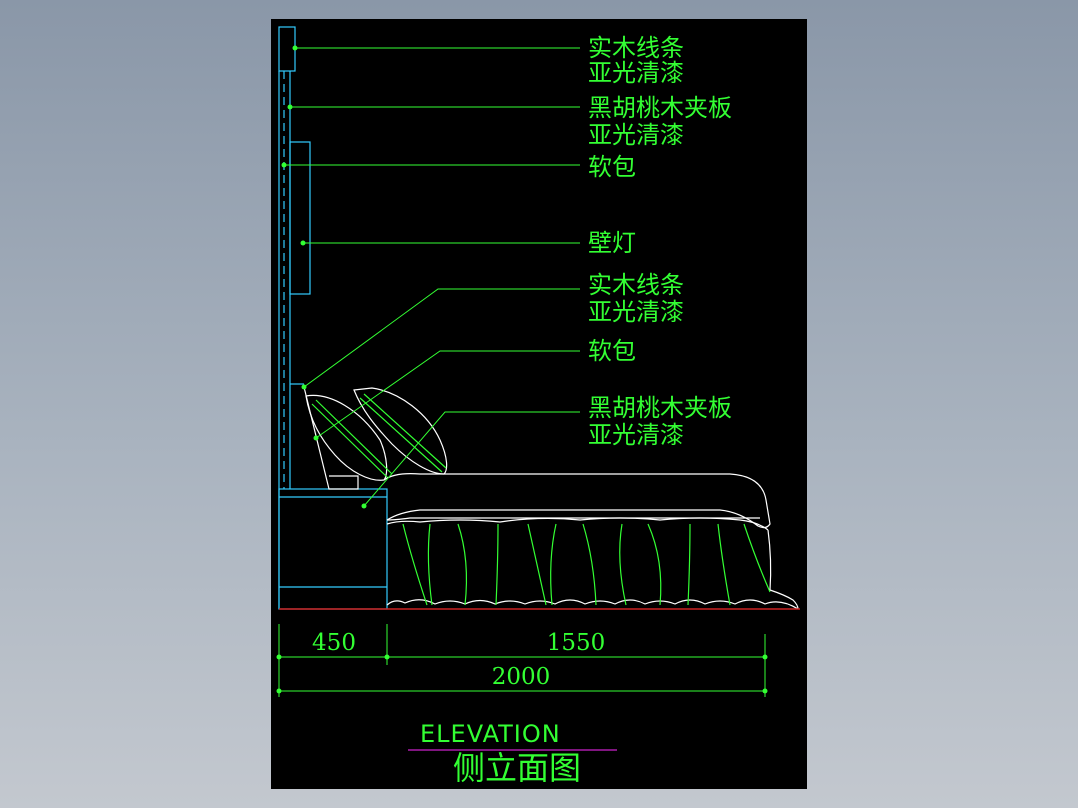 This screenshot has height=808, width=1078. What do you see at coordinates (612, 167) in the screenshot?
I see `label-upholstery-1: 软包` at bounding box center [612, 167].